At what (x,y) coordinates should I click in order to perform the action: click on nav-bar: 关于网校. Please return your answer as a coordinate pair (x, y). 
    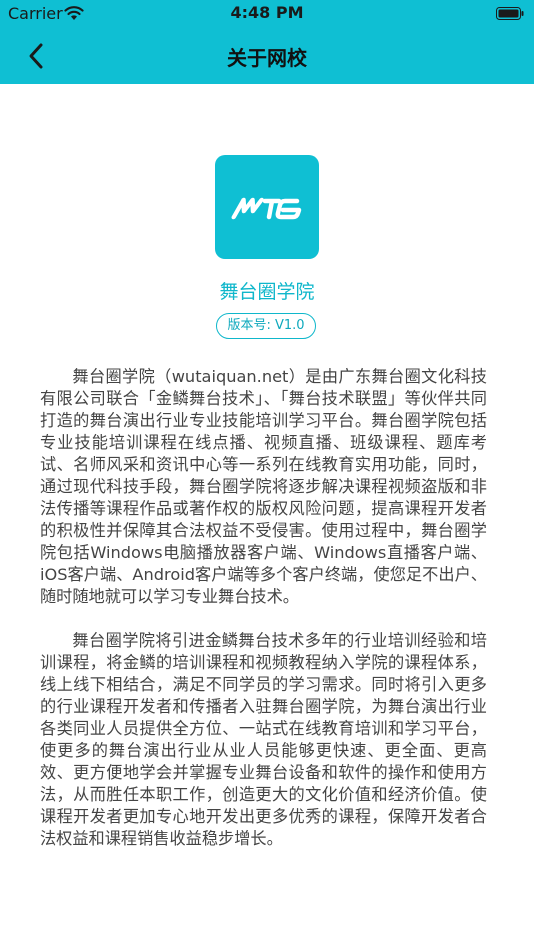
    Looking at the image, I should click on (267, 57).